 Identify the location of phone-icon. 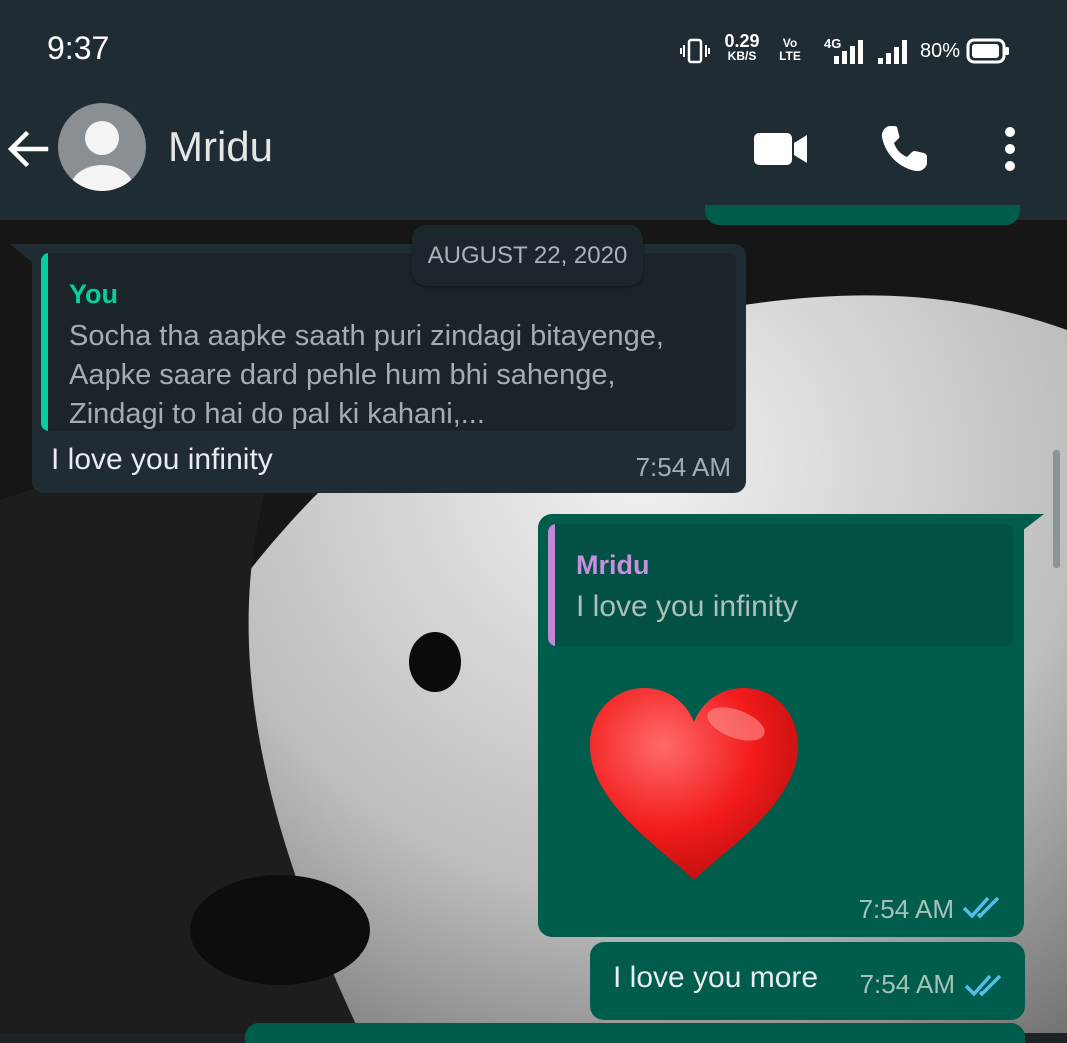
(904, 149).